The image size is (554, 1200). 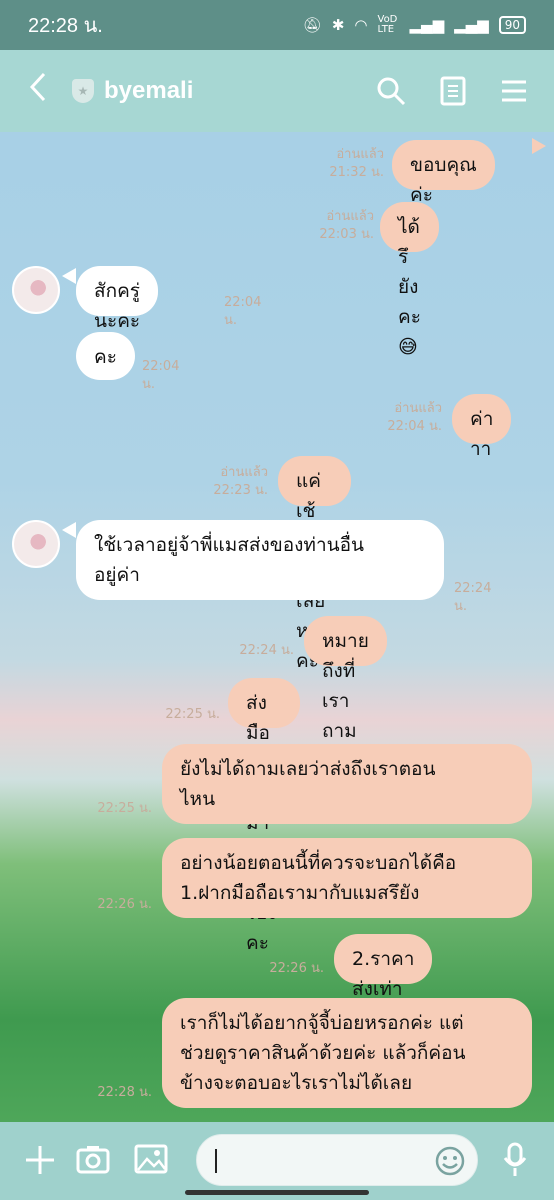 What do you see at coordinates (105, 356) in the screenshot?
I see `message-bubble: คะ` at bounding box center [105, 356].